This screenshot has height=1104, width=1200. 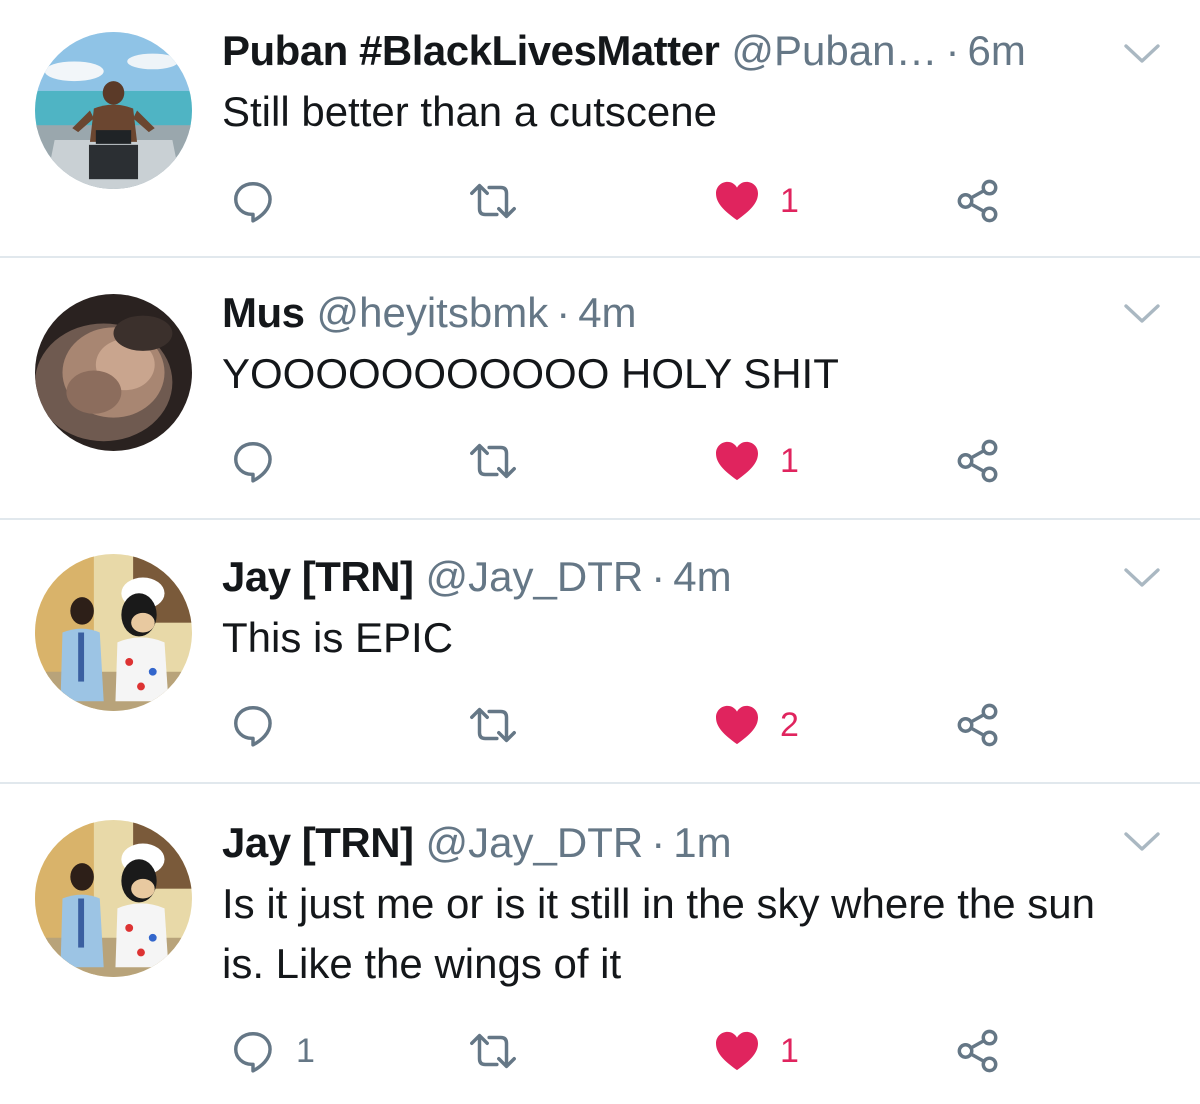 I want to click on tweet-text: This is EPIC, so click(x=338, y=637).